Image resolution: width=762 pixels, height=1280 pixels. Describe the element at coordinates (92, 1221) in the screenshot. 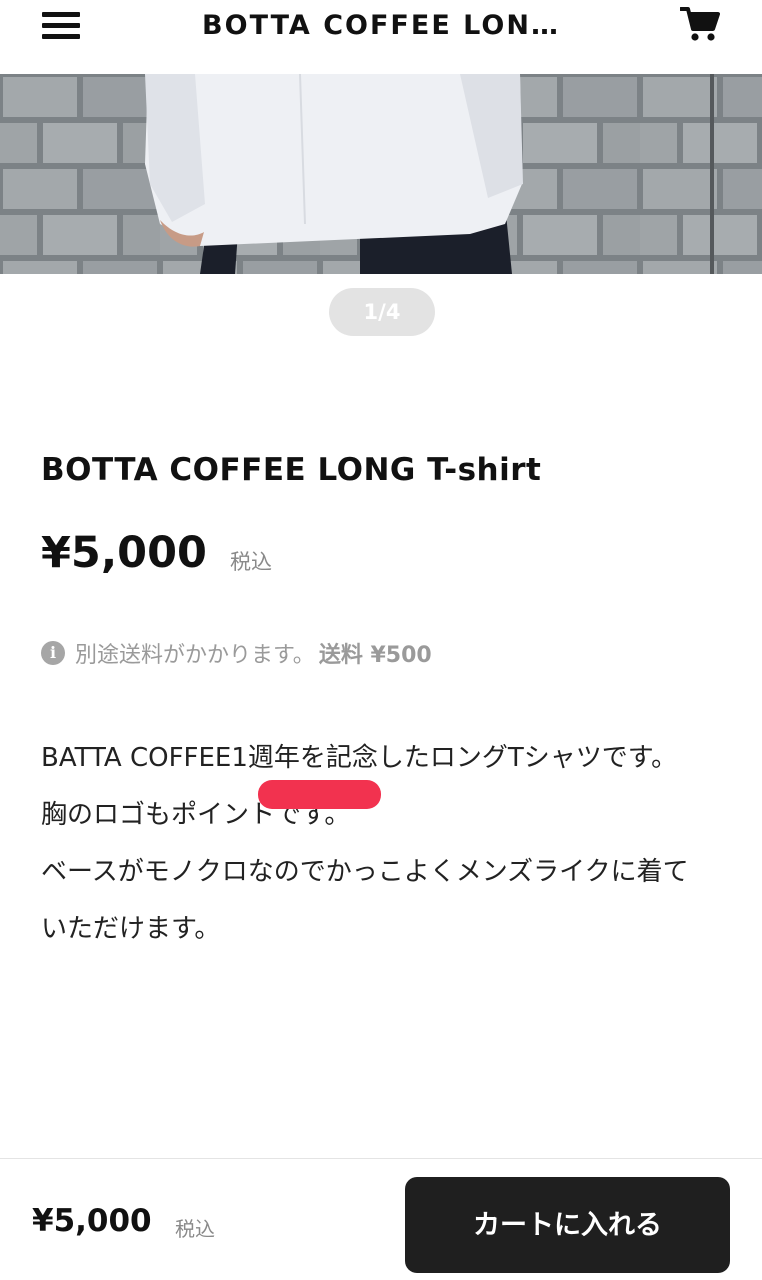

I see `bottom-price: ¥5,000` at that location.